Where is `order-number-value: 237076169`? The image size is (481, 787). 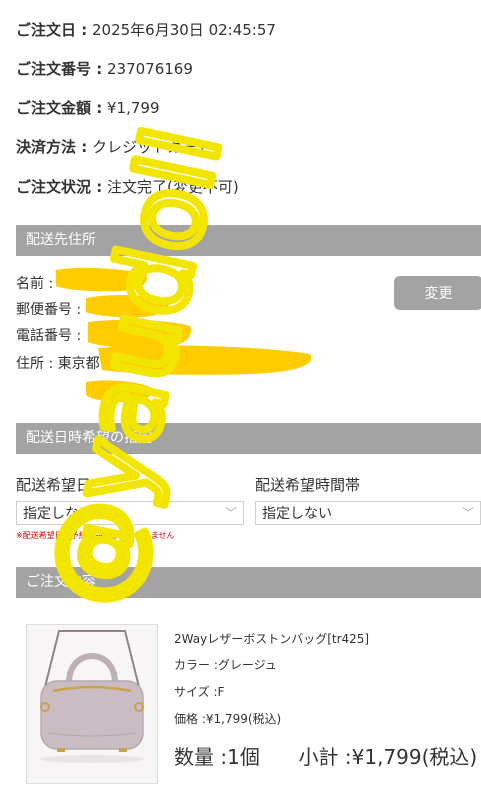
order-number-value: 237076169 is located at coordinates (147, 69).